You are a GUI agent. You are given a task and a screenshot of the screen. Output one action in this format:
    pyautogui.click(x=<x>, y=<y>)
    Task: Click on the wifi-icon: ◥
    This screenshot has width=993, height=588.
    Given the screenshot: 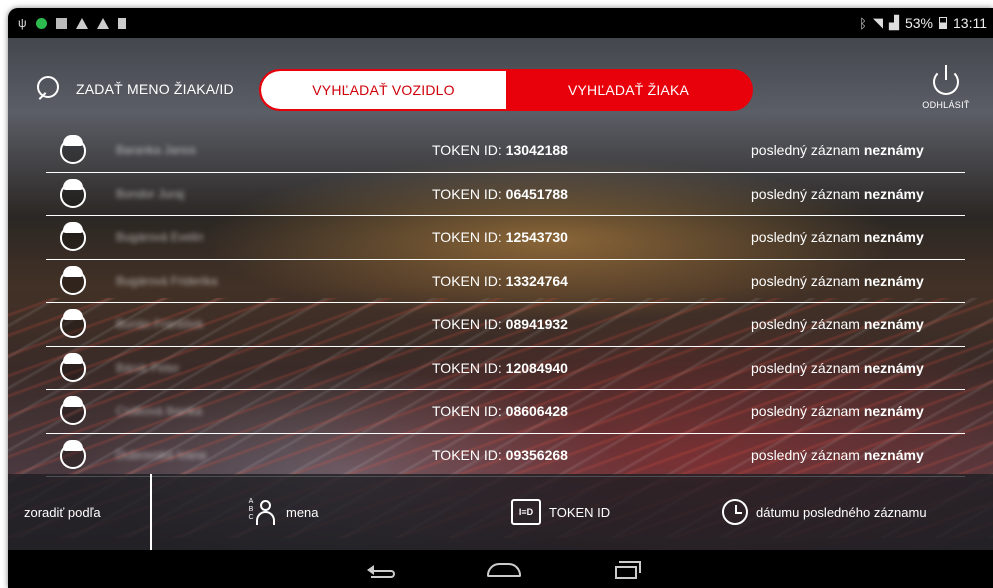 What is the action you would take?
    pyautogui.click(x=877, y=22)
    